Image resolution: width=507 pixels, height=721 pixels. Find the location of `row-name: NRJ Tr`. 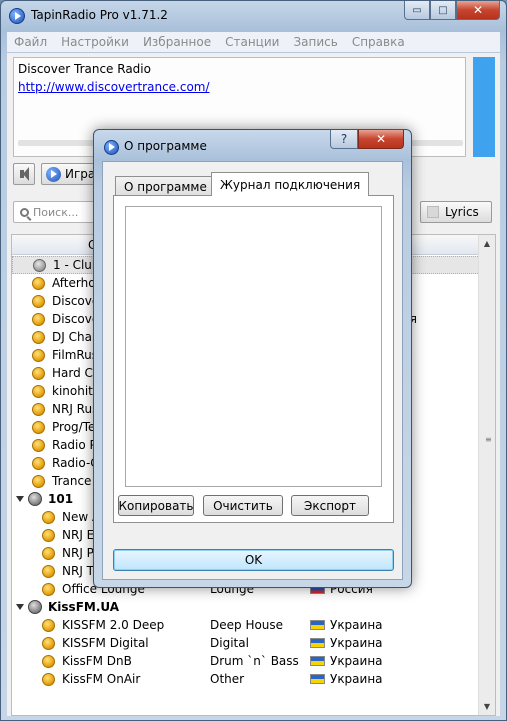

row-name: NRJ Tr is located at coordinates (80, 571).